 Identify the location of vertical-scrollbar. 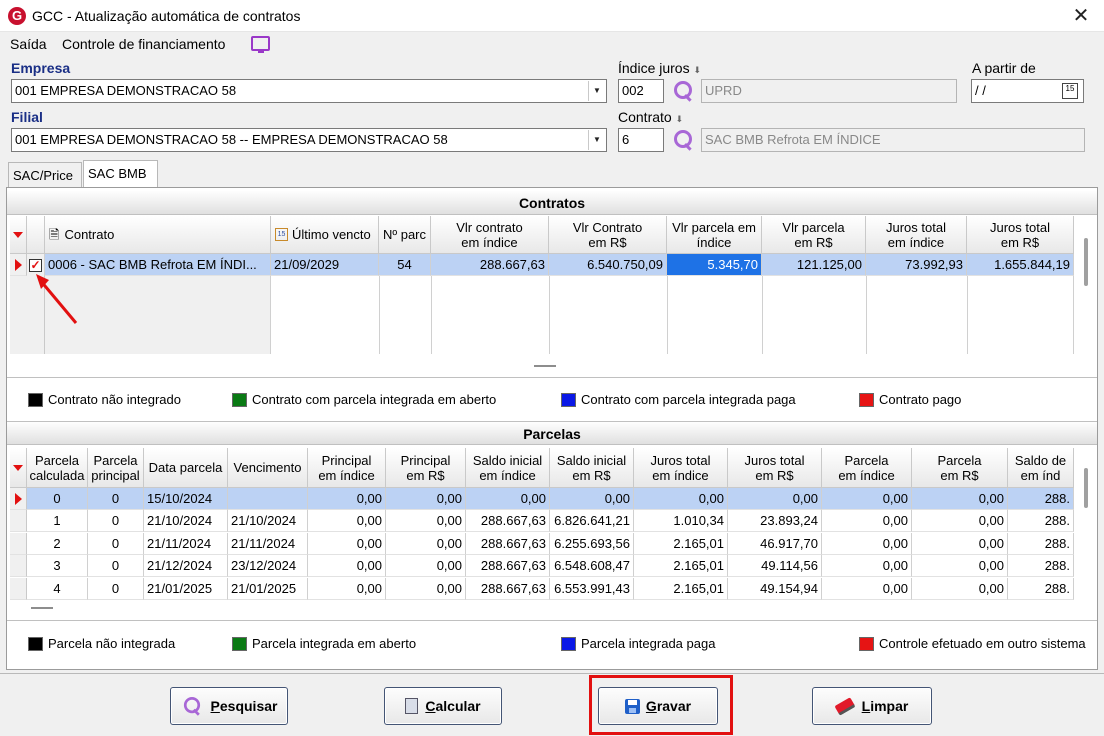
(1086, 262).